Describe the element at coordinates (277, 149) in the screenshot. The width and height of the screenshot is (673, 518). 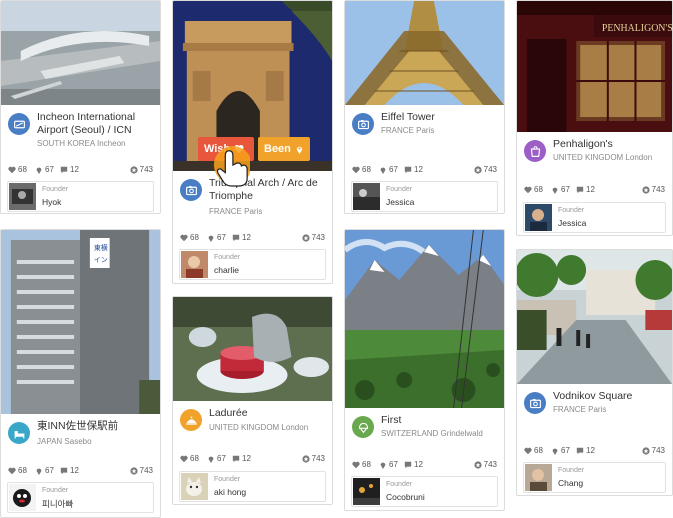
I see `been-label: Been` at that location.